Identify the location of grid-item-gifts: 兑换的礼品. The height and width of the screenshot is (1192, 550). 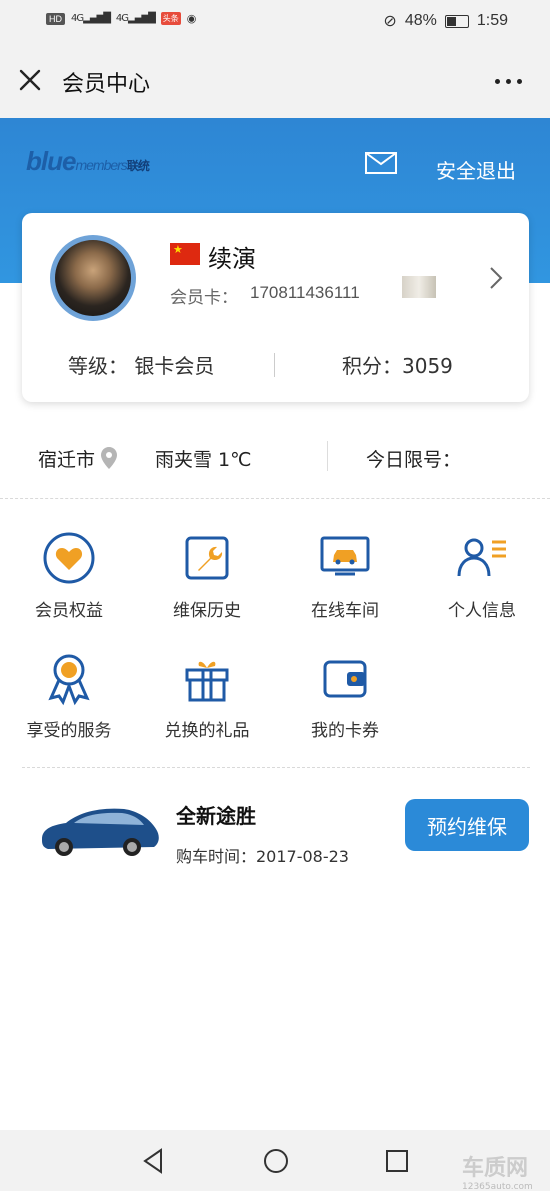
(207, 695).